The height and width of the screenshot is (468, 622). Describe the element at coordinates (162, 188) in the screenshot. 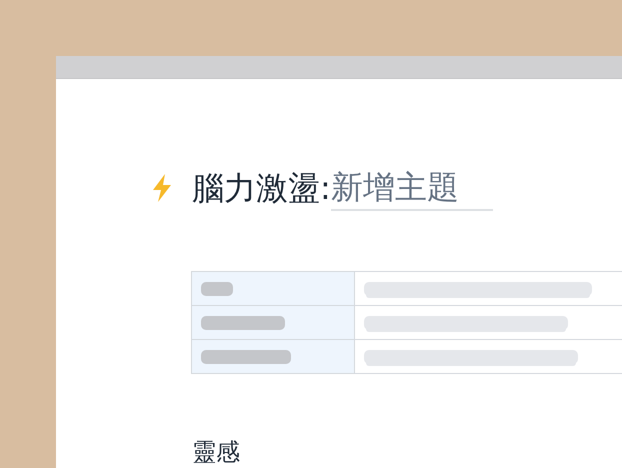

I see `lightning-icon` at that location.